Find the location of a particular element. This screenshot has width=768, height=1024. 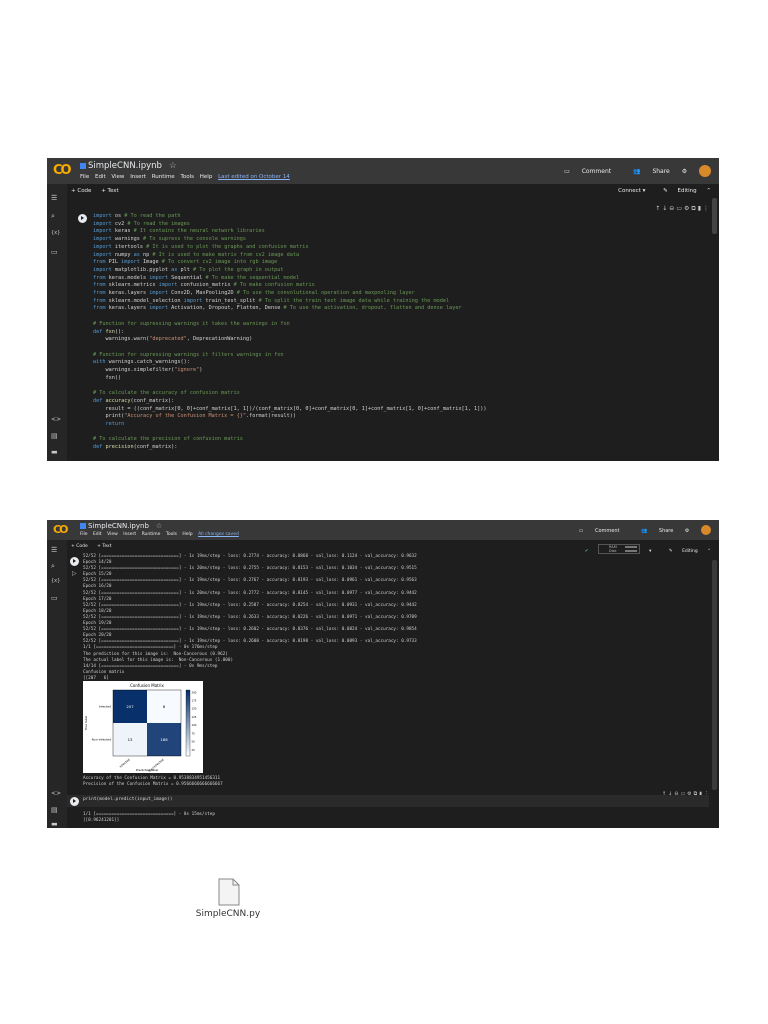

pencil-icon: ✎ is located at coordinates (670, 551).